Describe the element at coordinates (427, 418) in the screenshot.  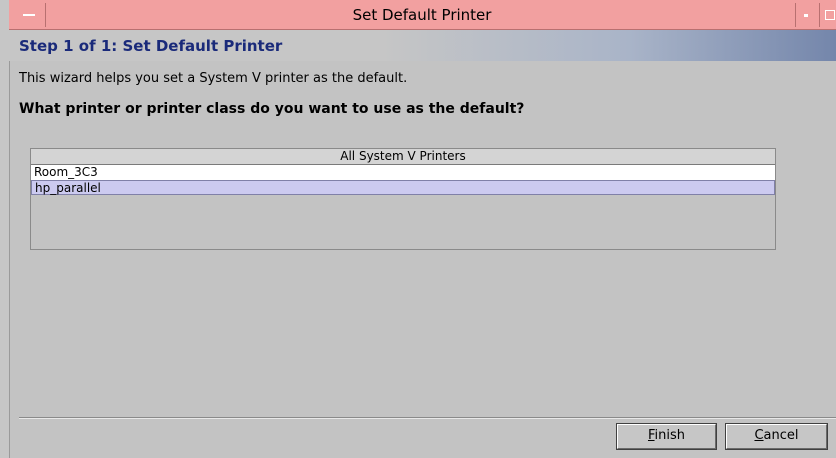
I see `button-separator` at that location.